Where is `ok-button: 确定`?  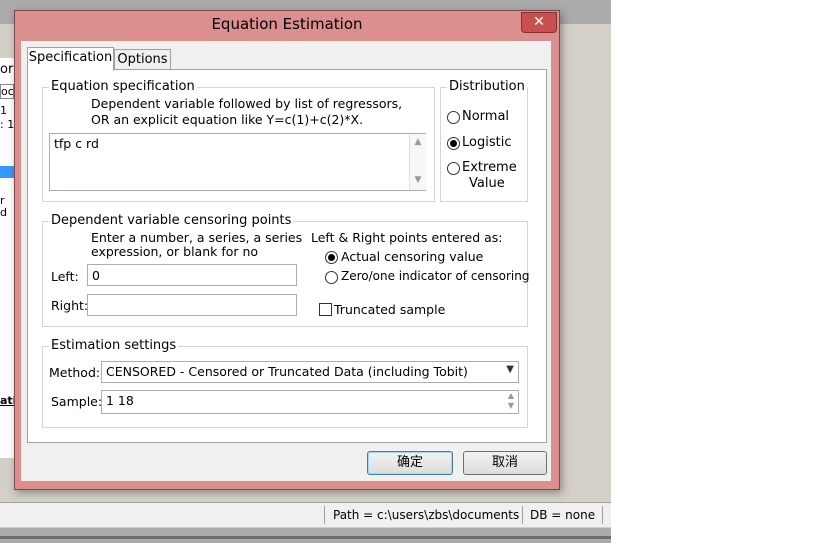 ok-button: 确定 is located at coordinates (410, 463).